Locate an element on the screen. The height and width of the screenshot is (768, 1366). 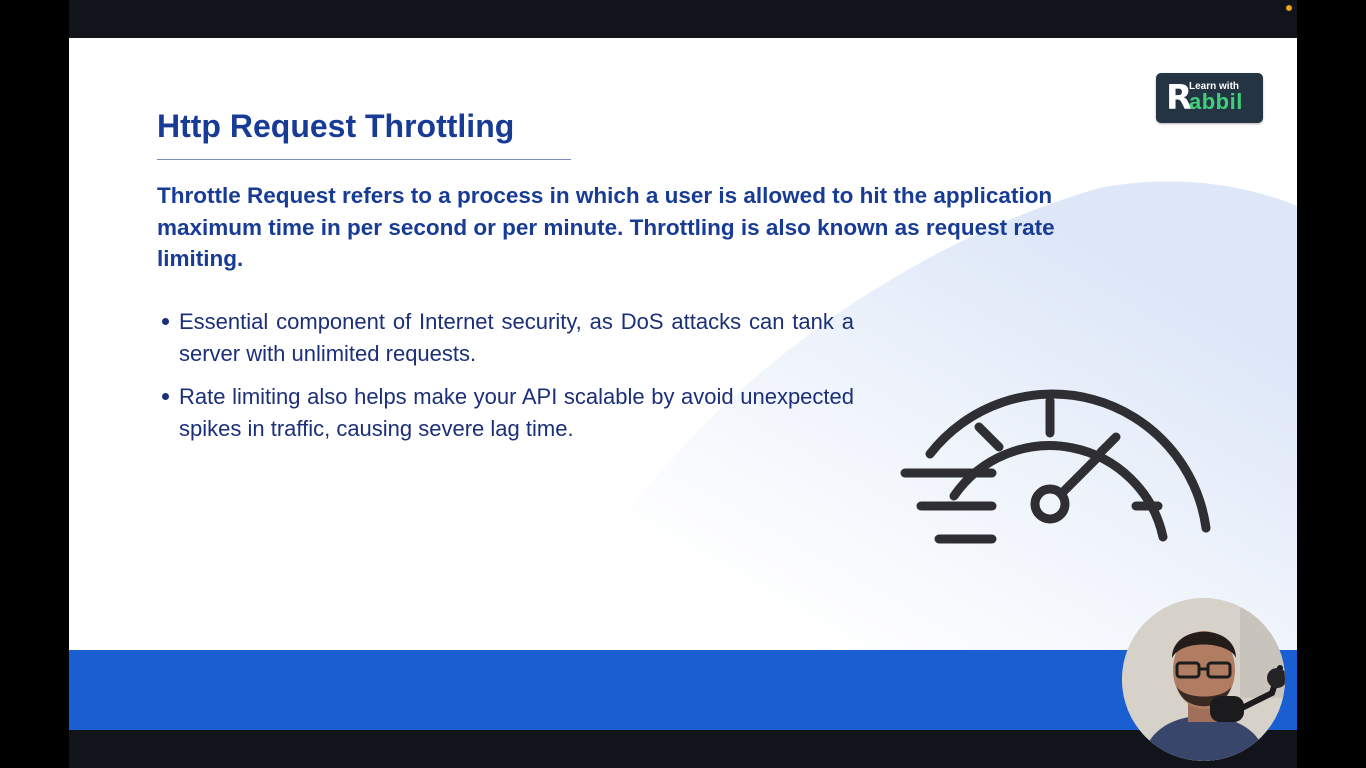
speedometer-icon is located at coordinates (1055, 466).